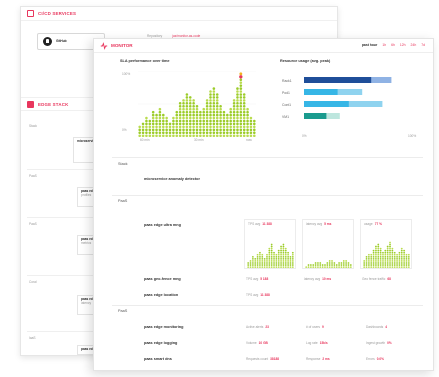 This screenshot has width=439, height=377. What do you see at coordinates (158, 359) in the screenshot?
I see `smart-dns-name: paas smart dns` at bounding box center [158, 359].